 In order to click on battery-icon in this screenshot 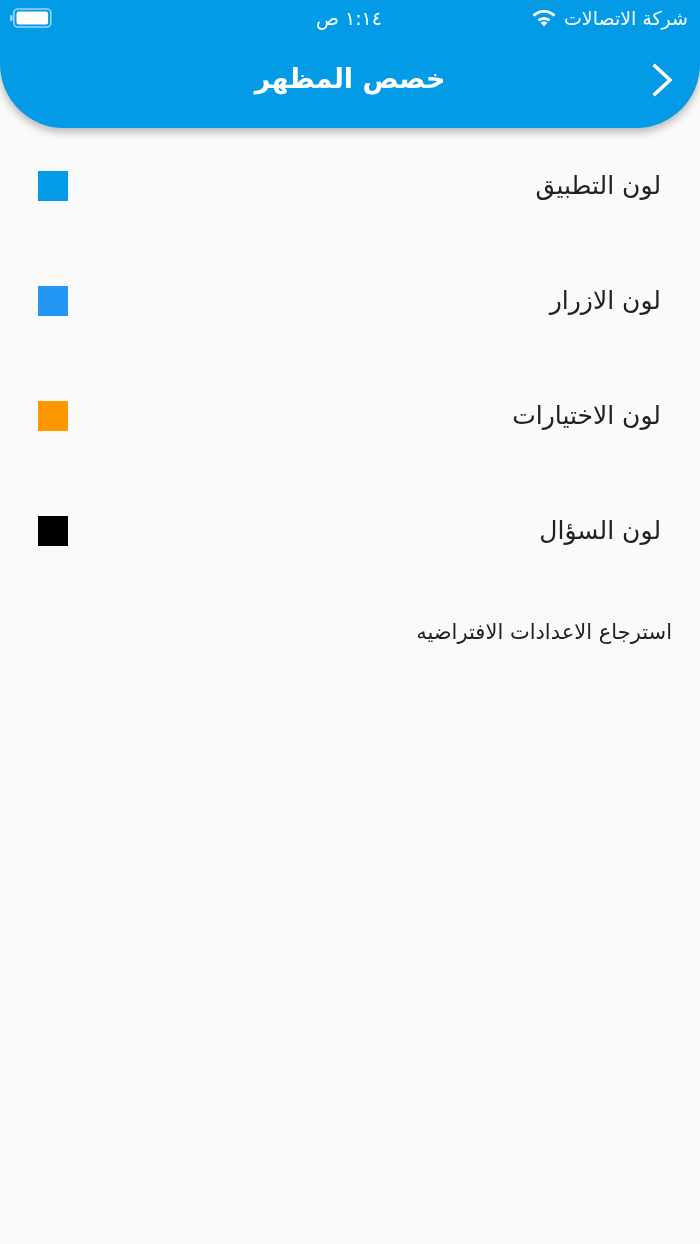, I will do `click(31, 18)`.